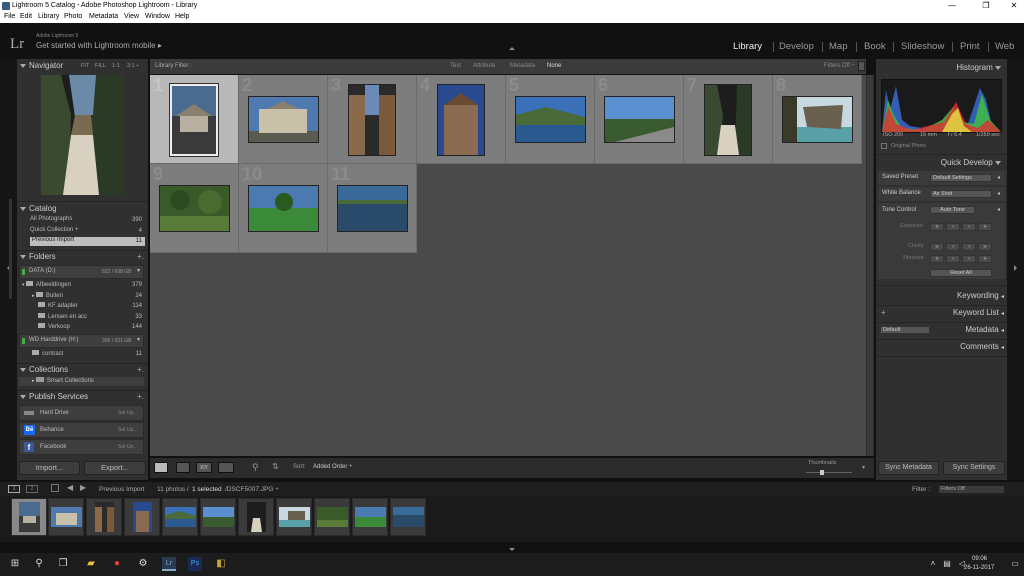 The image size is (1024, 576). What do you see at coordinates (908, 468) in the screenshot?
I see `sync-metadata-button: Sync Metadata` at bounding box center [908, 468].